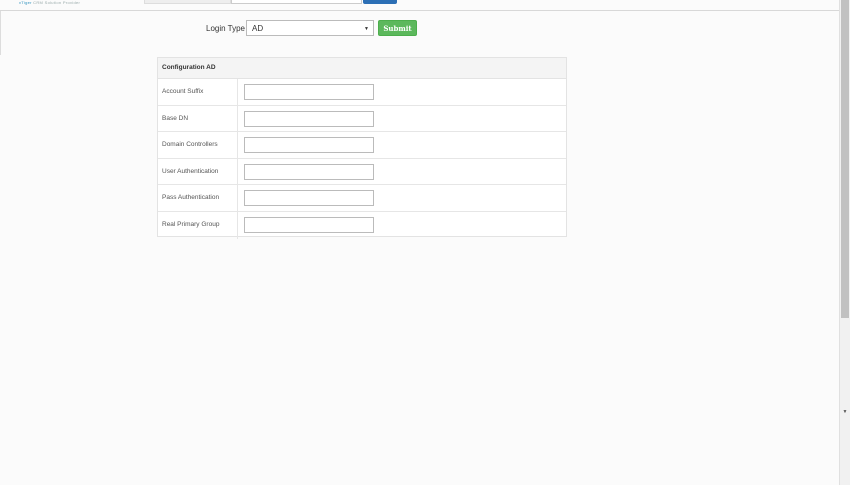  What do you see at coordinates (258, 28) in the screenshot?
I see `login-type-value: AD` at bounding box center [258, 28].